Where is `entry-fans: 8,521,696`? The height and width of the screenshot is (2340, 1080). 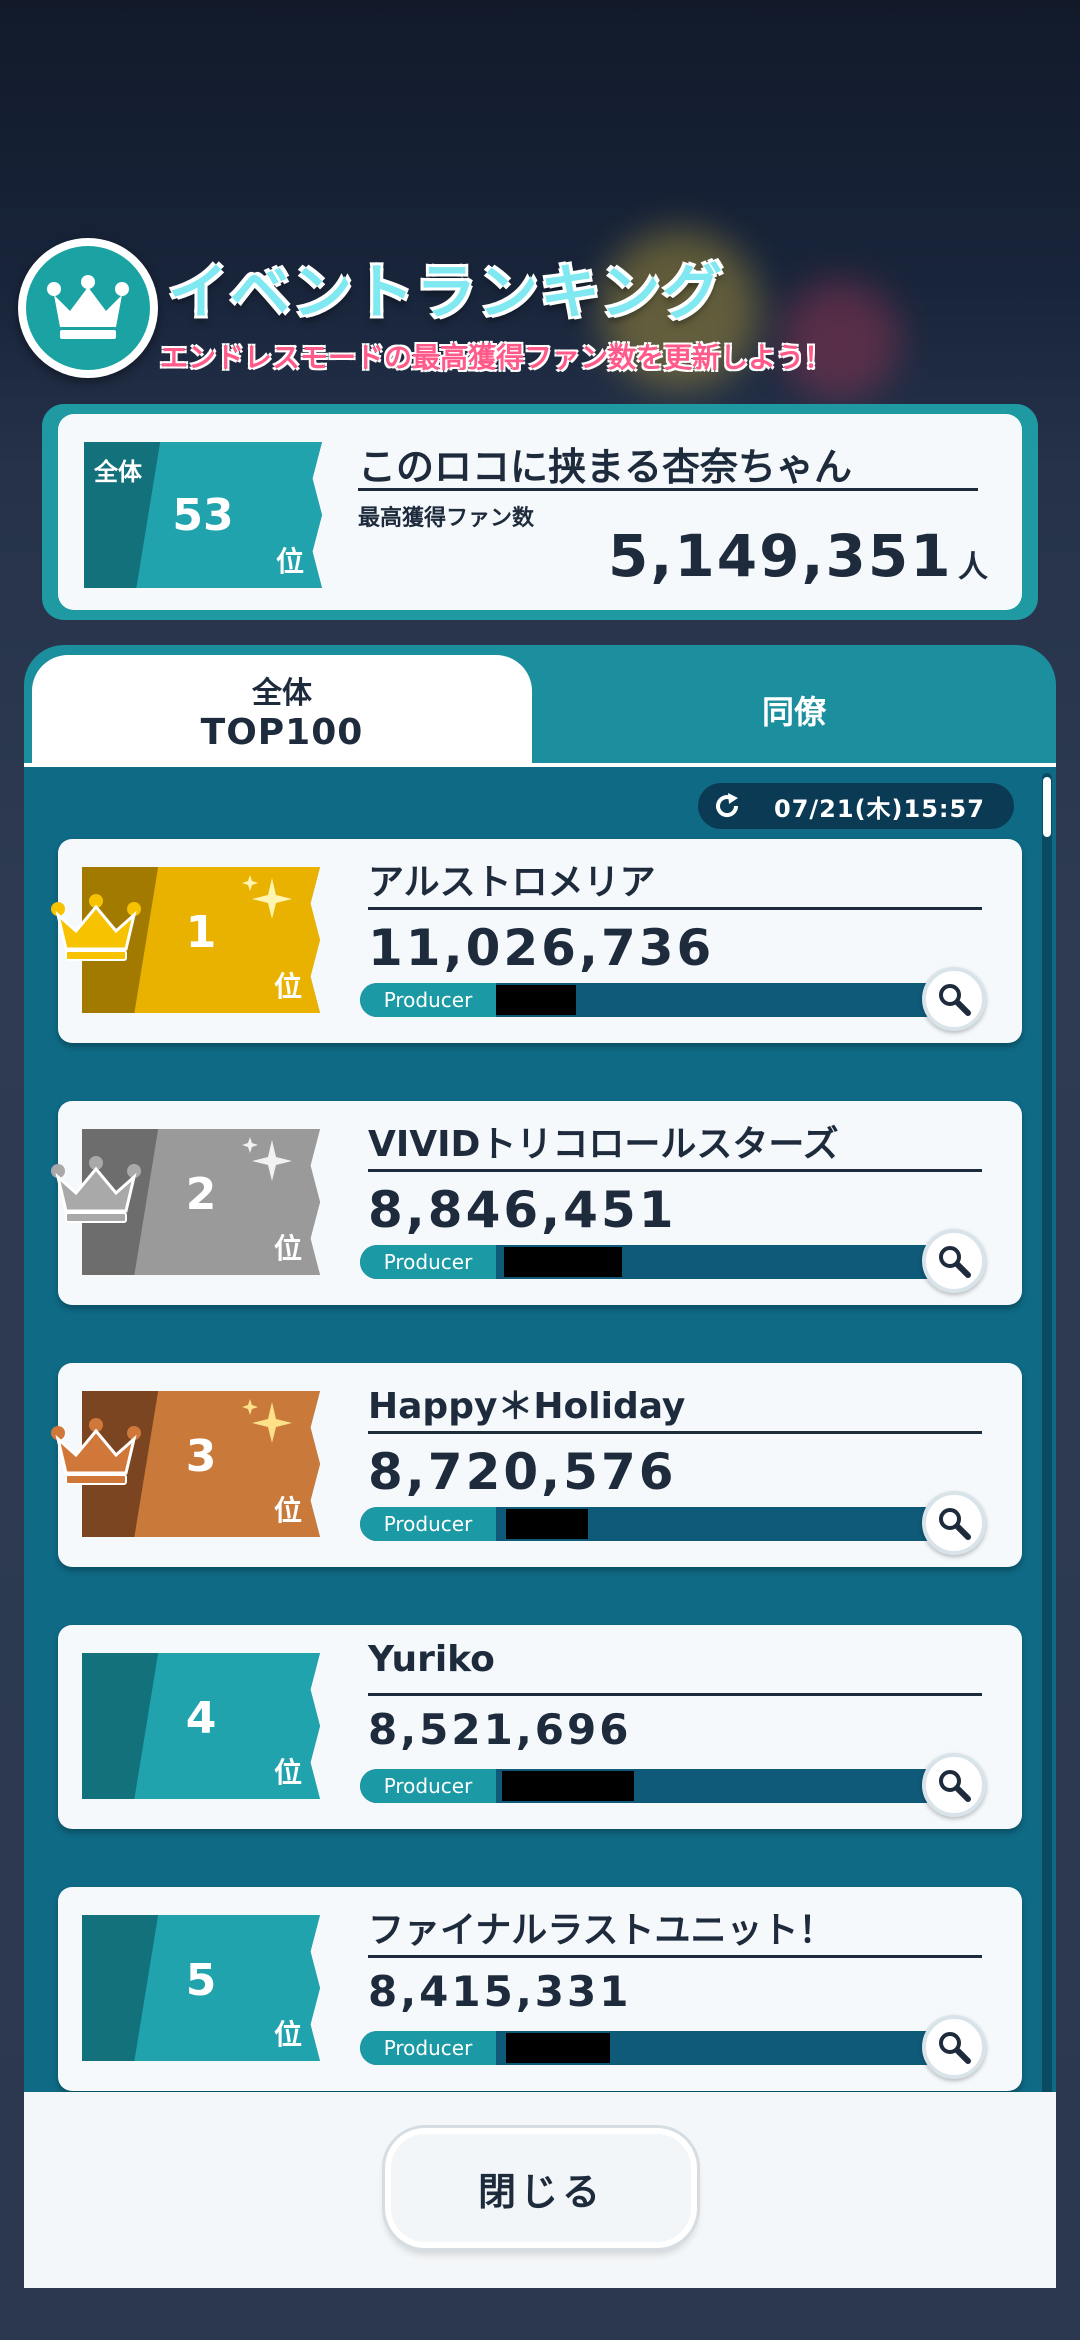
entry-fans: 8,521,696 is located at coordinates (500, 1729).